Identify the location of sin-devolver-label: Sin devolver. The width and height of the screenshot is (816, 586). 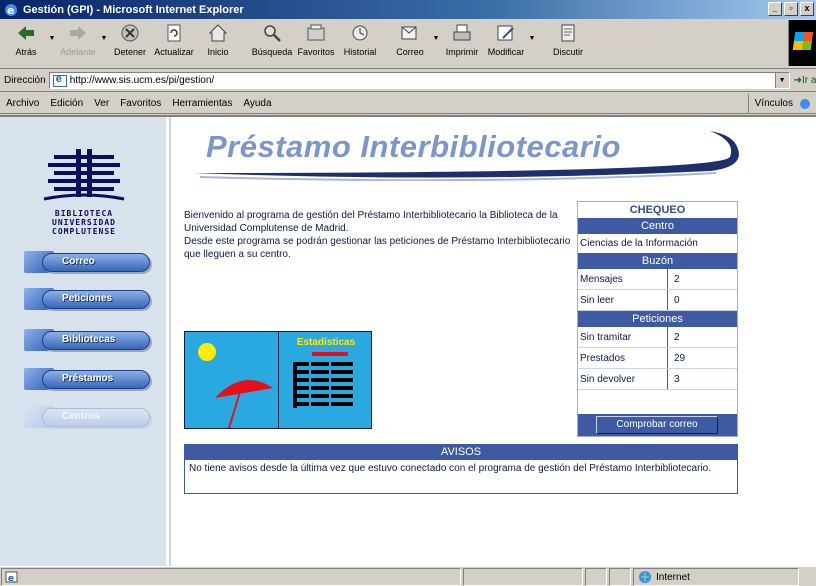
(623, 379).